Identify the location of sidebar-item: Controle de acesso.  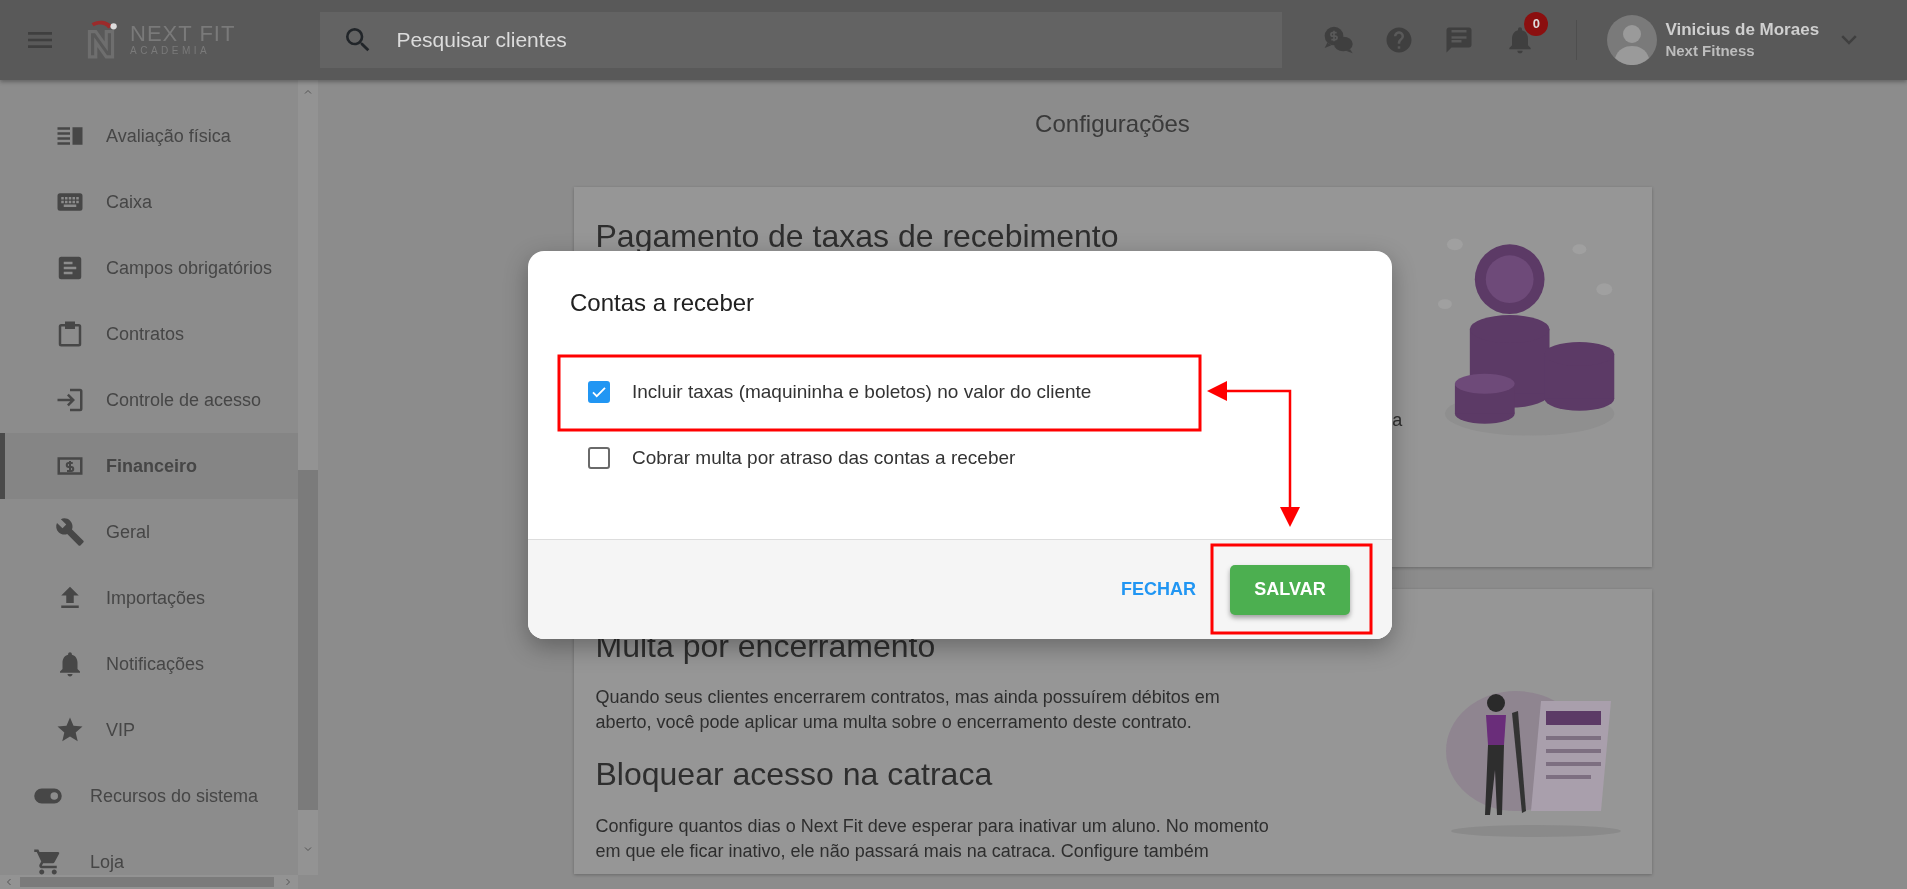
(149, 400).